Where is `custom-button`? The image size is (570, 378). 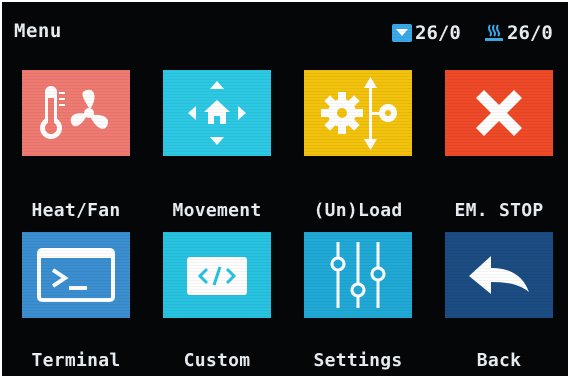 custom-button is located at coordinates (217, 275).